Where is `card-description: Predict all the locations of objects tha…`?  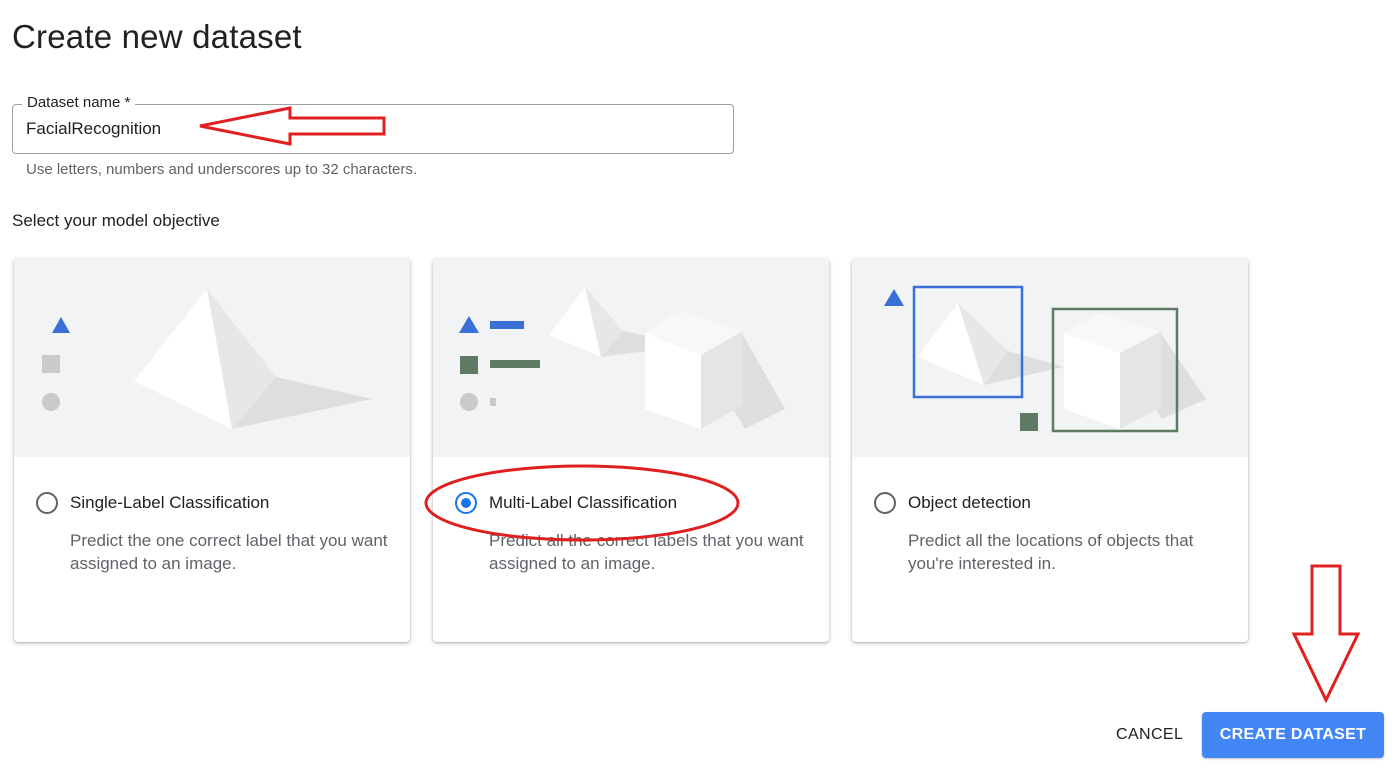
card-description: Predict all the locations of objects tha… is located at coordinates (1051, 552).